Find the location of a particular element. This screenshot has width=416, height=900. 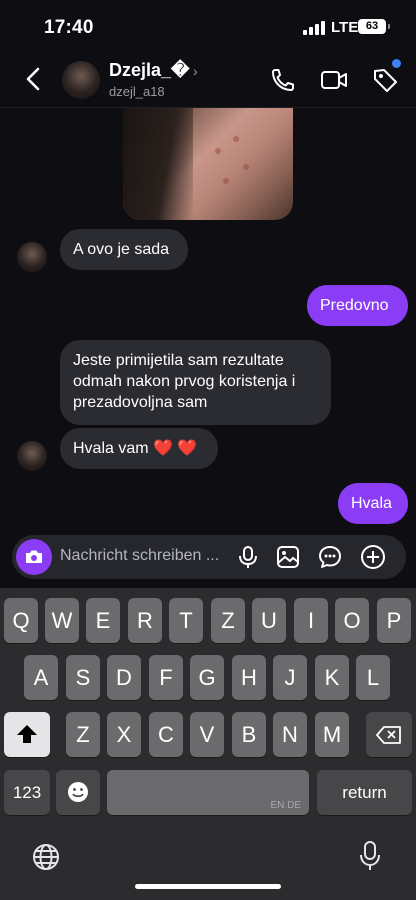

key-k: K is located at coordinates (332, 677).